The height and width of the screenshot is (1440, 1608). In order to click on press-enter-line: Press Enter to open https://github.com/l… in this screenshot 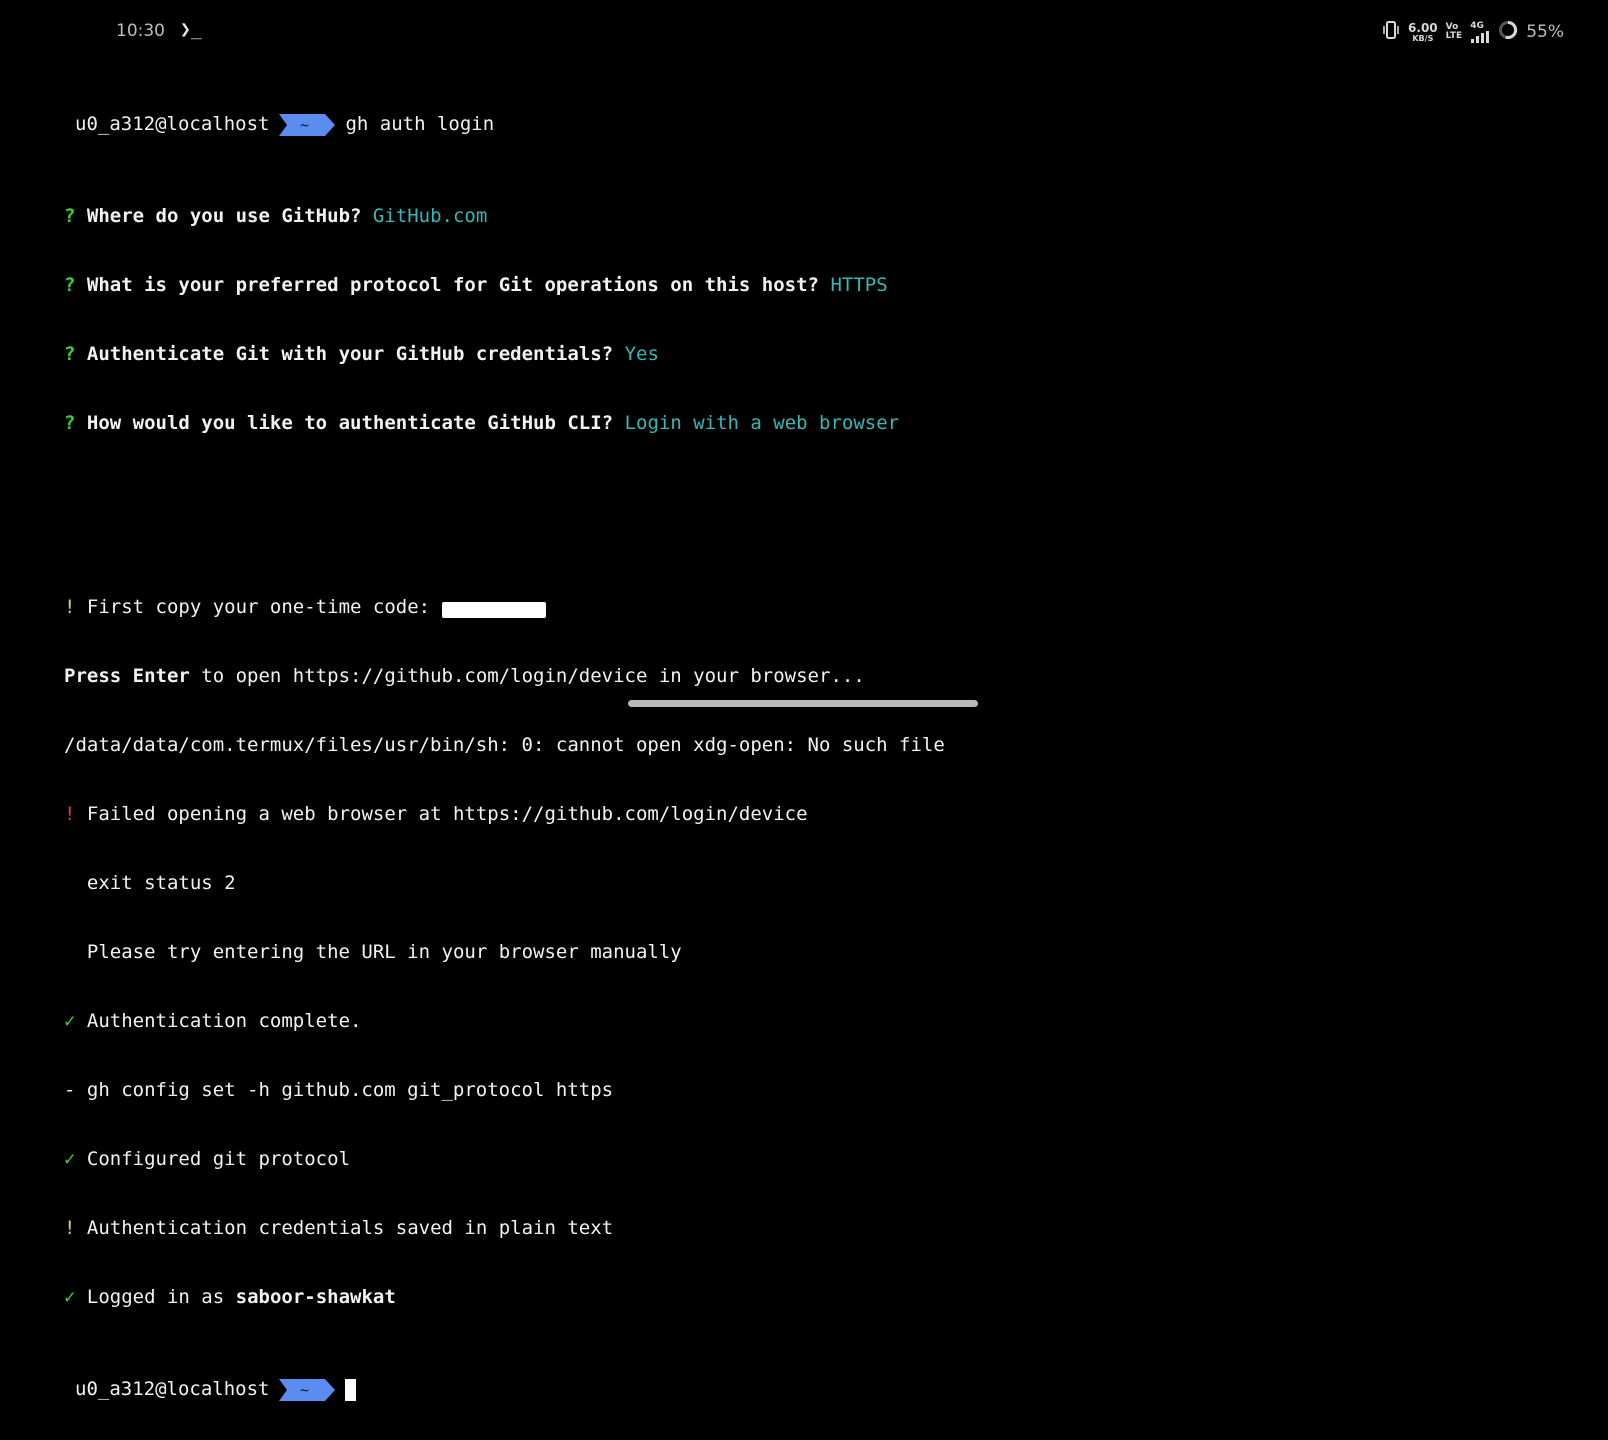, I will do `click(464, 676)`.